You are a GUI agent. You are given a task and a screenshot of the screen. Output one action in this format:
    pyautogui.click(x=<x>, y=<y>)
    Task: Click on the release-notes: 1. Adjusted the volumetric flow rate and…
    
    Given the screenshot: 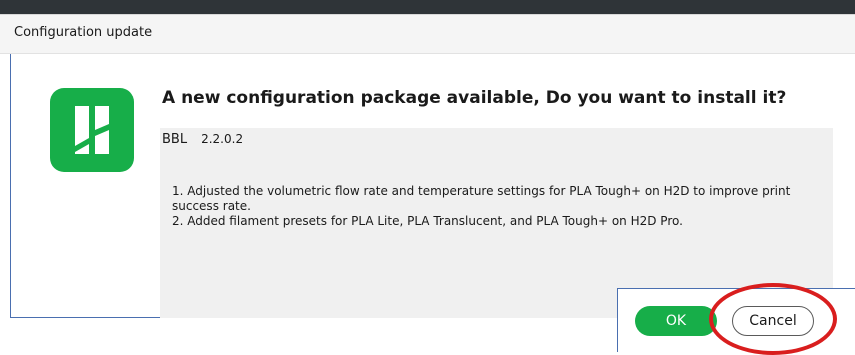 What is the action you would take?
    pyautogui.click(x=497, y=206)
    